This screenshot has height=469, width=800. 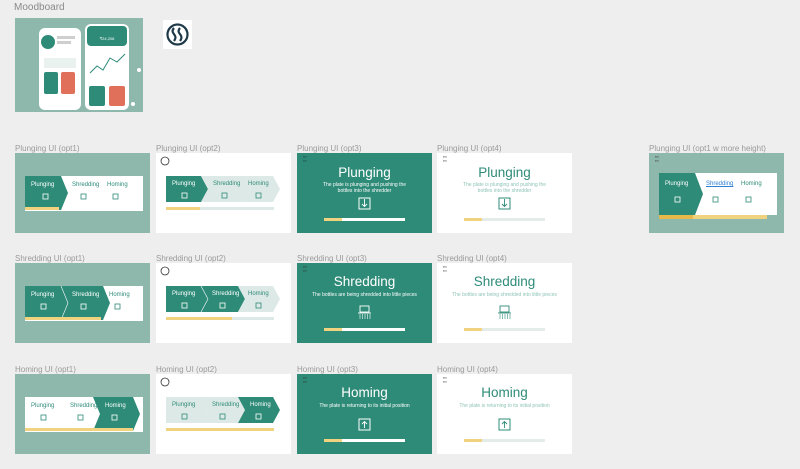 I want to click on moodboard-label: Moodboard, so click(x=39, y=7).